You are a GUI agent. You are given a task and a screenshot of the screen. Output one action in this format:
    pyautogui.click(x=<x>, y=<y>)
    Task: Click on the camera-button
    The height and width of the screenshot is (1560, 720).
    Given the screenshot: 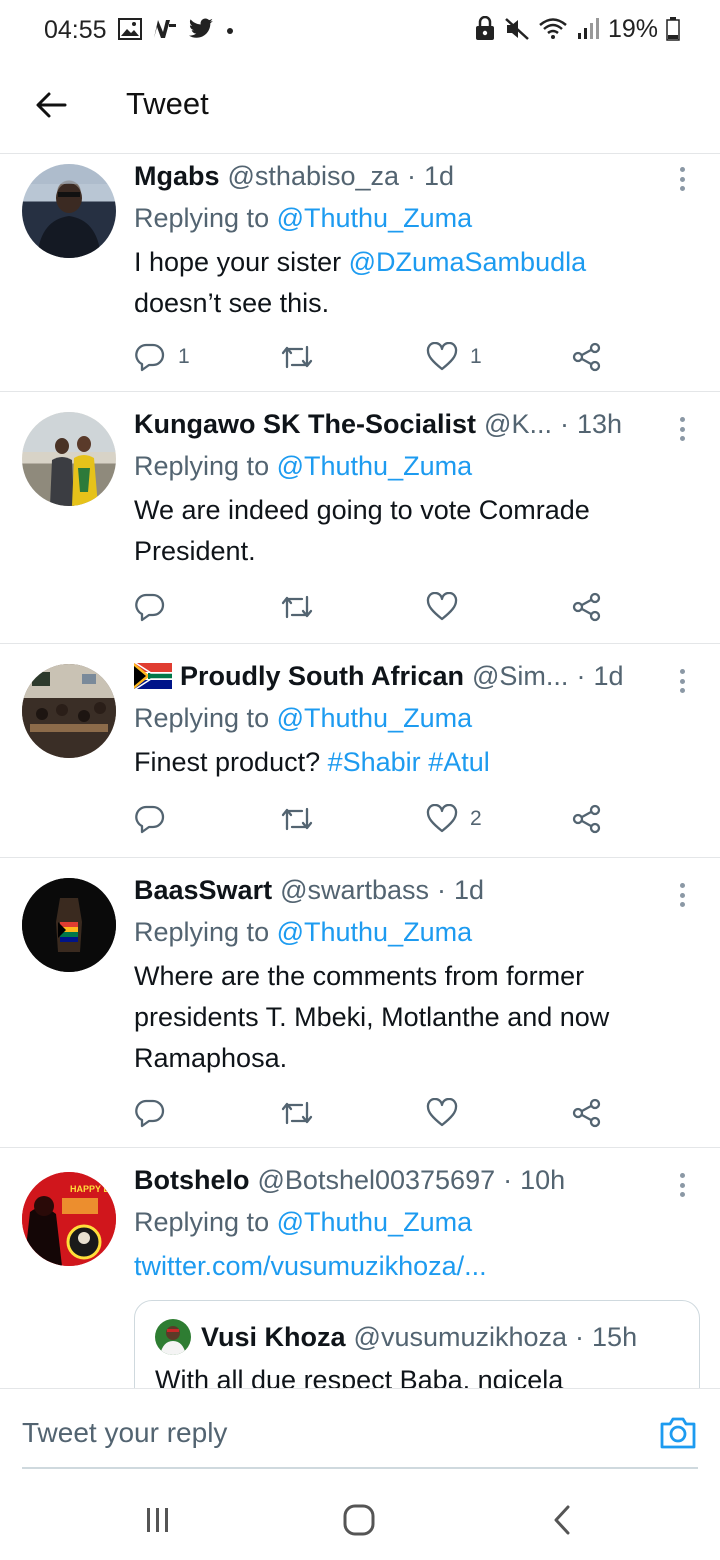 What is the action you would take?
    pyautogui.click(x=678, y=1433)
    